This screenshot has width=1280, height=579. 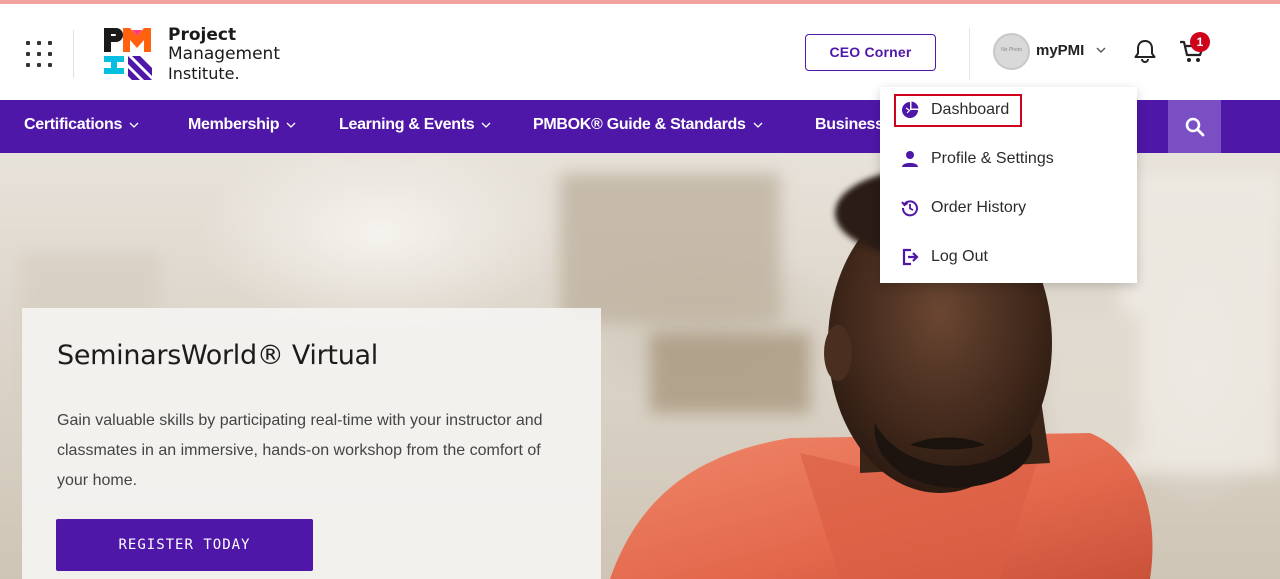 What do you see at coordinates (73, 124) in the screenshot?
I see `nav-item-label: Certifications` at bounding box center [73, 124].